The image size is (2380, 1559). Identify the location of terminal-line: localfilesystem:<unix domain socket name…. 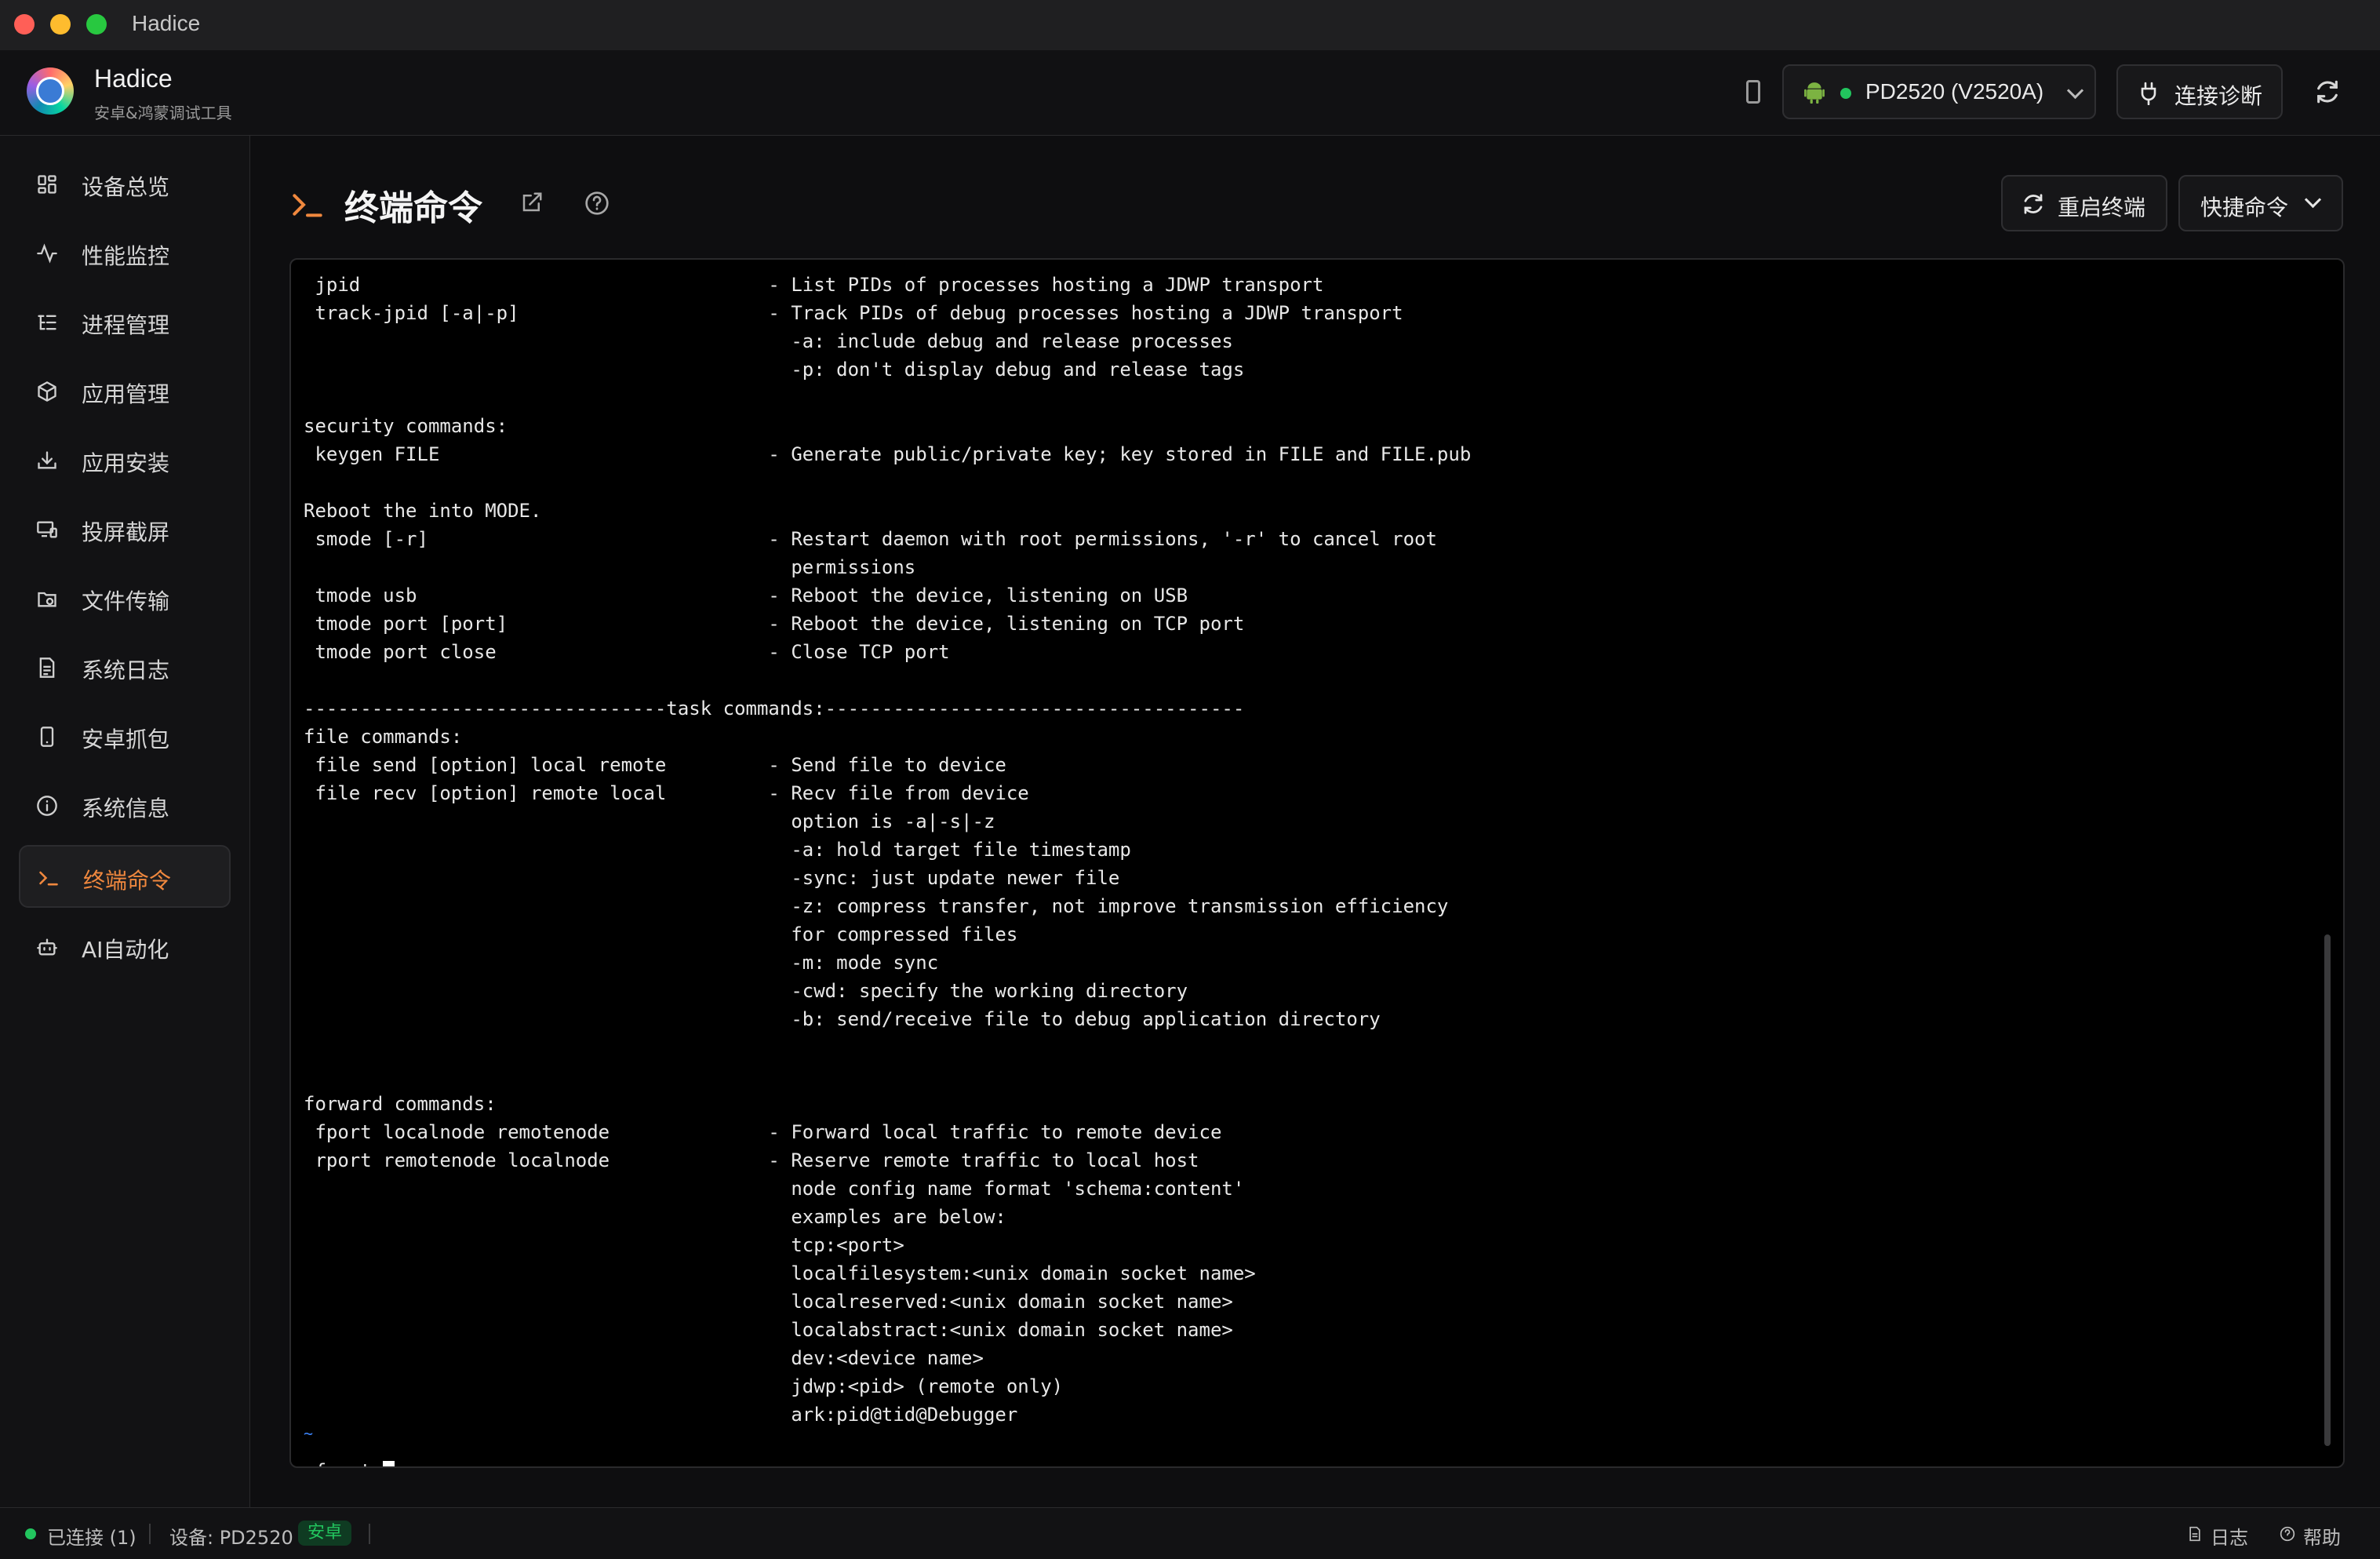
(1023, 1273).